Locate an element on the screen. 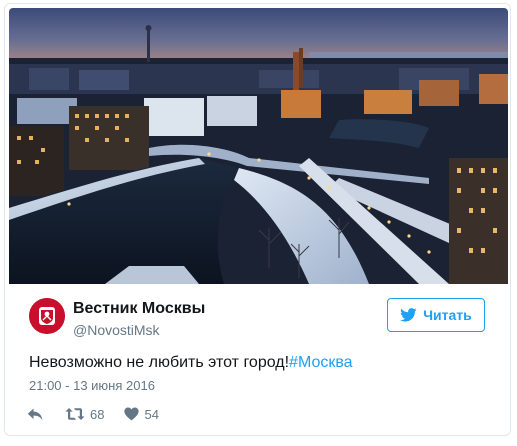 This screenshot has height=446, width=517. retweet-count: 68 is located at coordinates (97, 414).